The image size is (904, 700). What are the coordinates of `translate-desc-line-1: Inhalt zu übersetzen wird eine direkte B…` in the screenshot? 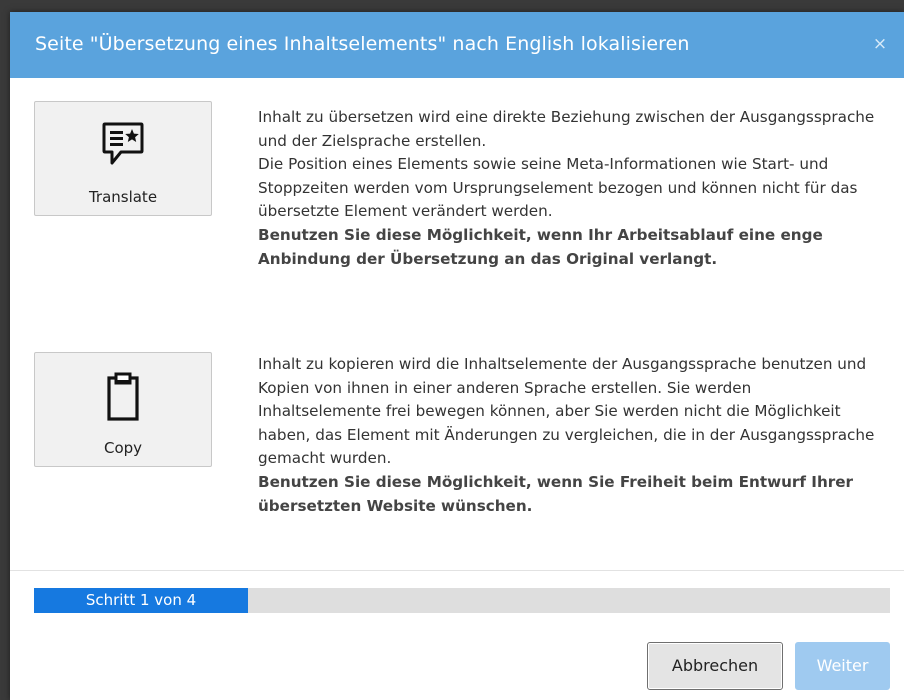 It's located at (566, 129).